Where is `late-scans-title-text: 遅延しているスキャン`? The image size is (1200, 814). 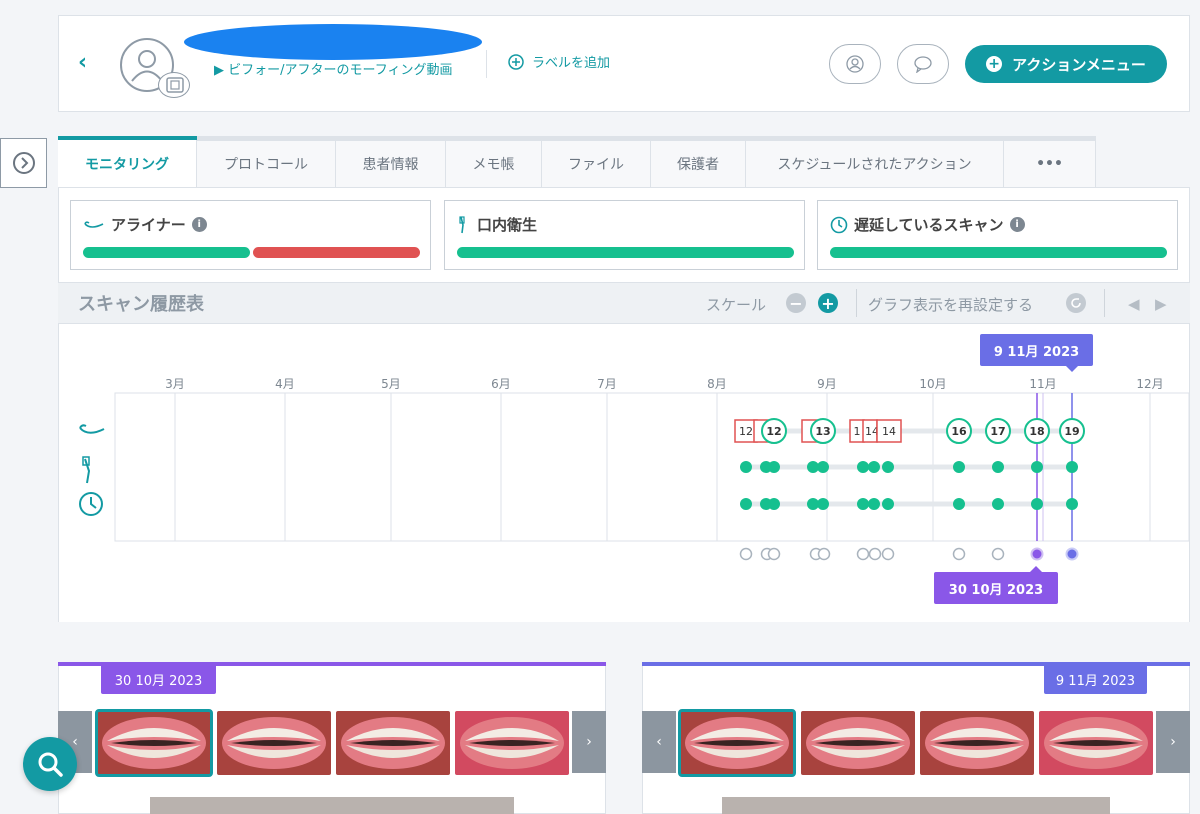 late-scans-title-text: 遅延しているスキャン is located at coordinates (929, 225).